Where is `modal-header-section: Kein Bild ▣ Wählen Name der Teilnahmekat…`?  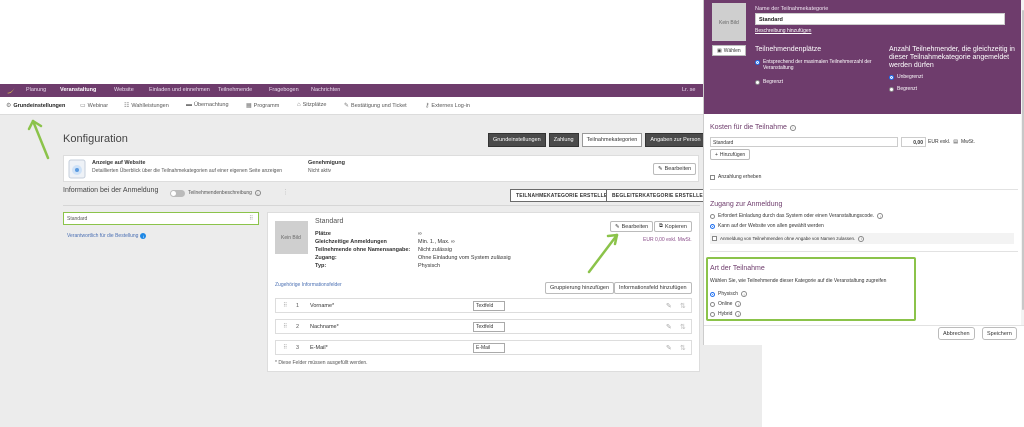
modal-header-section: Kein Bild ▣ Wählen Name der Teilnahmekat… is located at coordinates (864, 57).